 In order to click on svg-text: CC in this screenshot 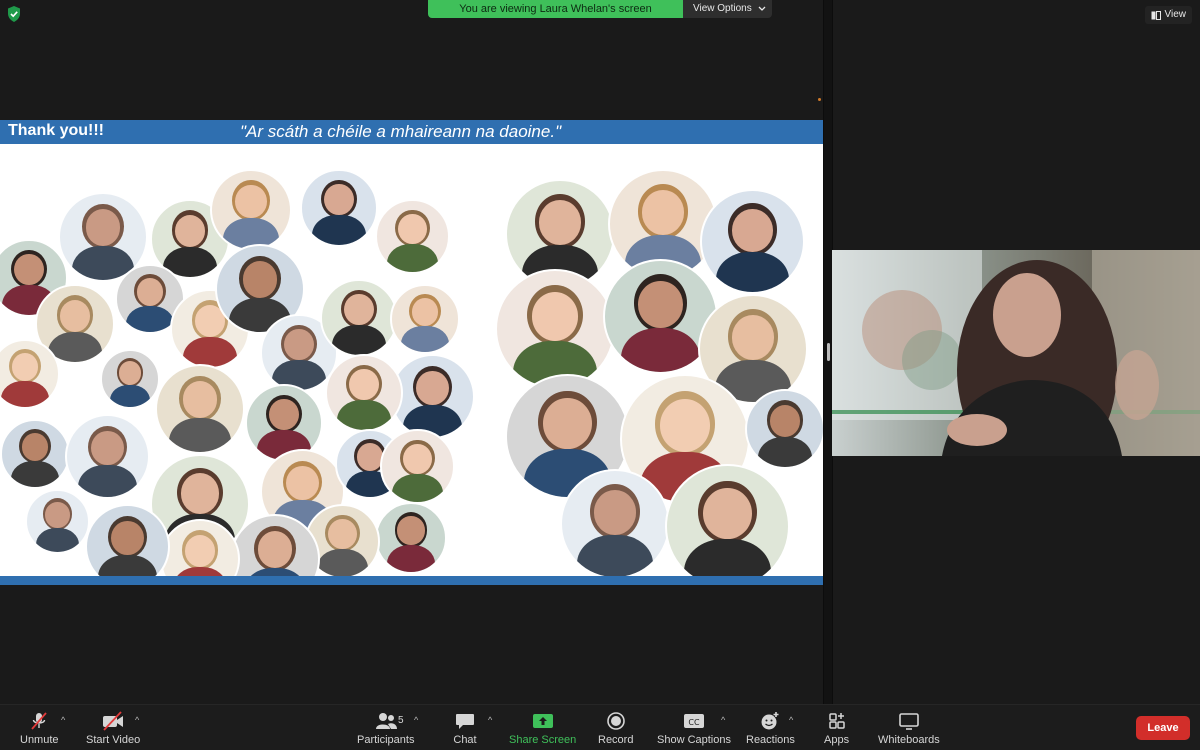, I will do `click(694, 722)`.